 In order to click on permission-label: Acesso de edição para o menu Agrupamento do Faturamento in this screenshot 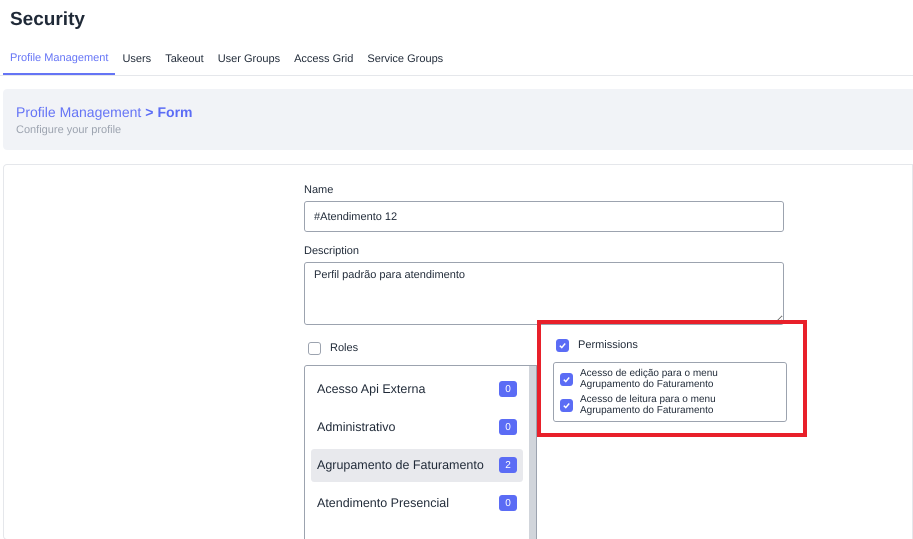, I will do `click(649, 379)`.